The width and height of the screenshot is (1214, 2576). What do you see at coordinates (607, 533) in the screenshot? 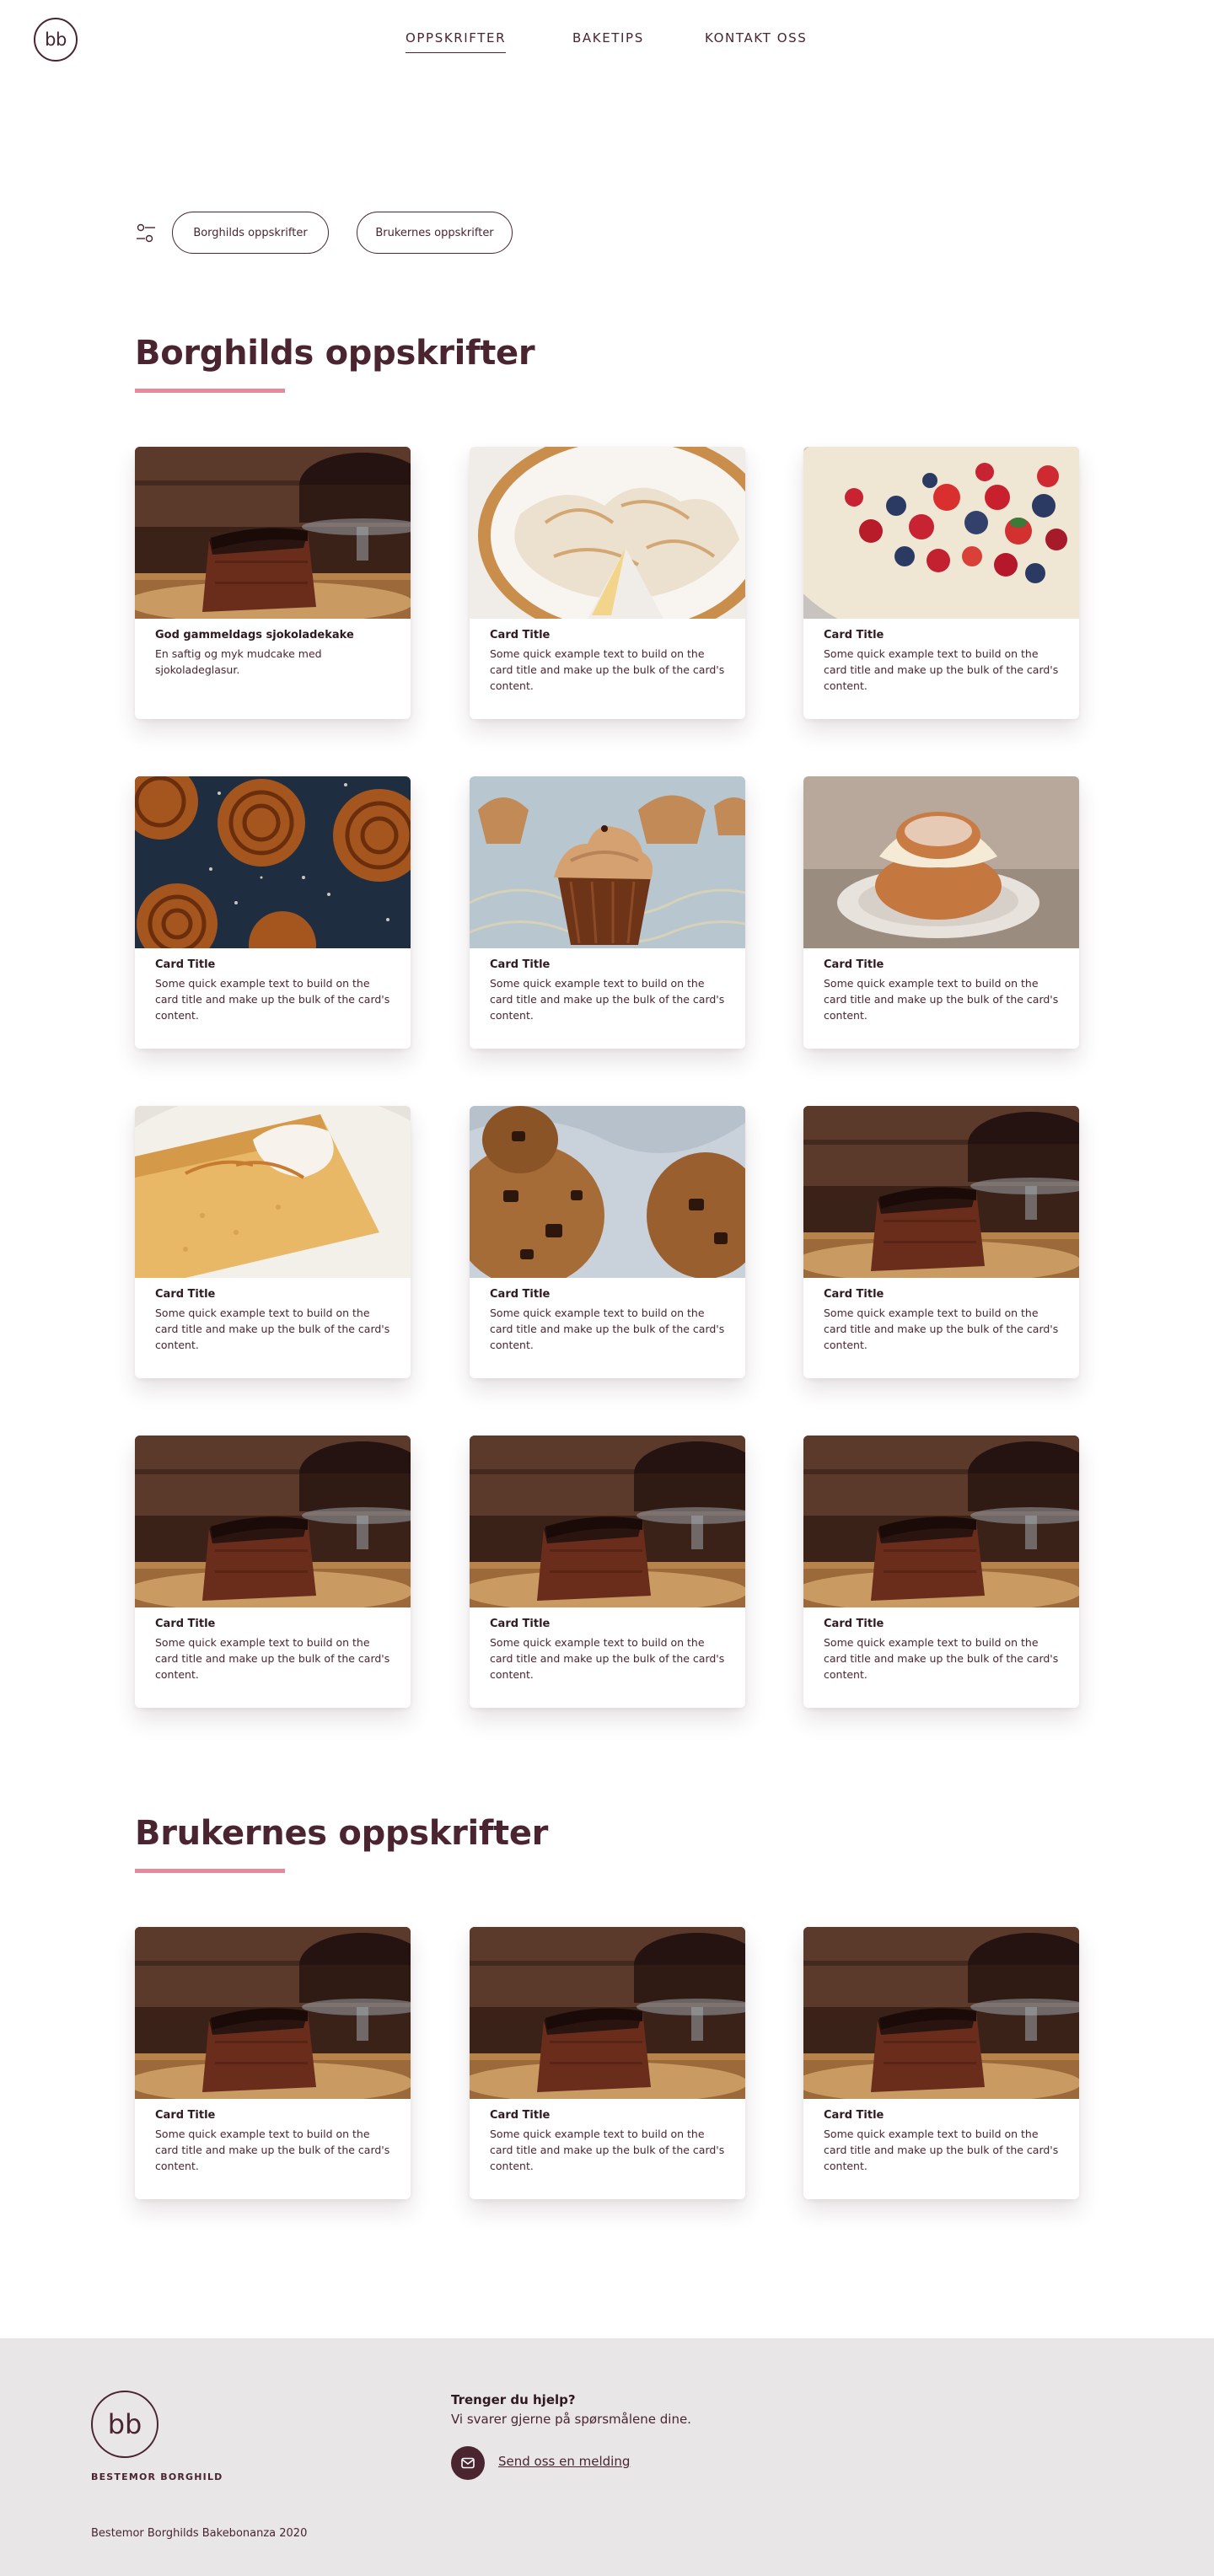
I see `recipe-image-meringue-pie` at bounding box center [607, 533].